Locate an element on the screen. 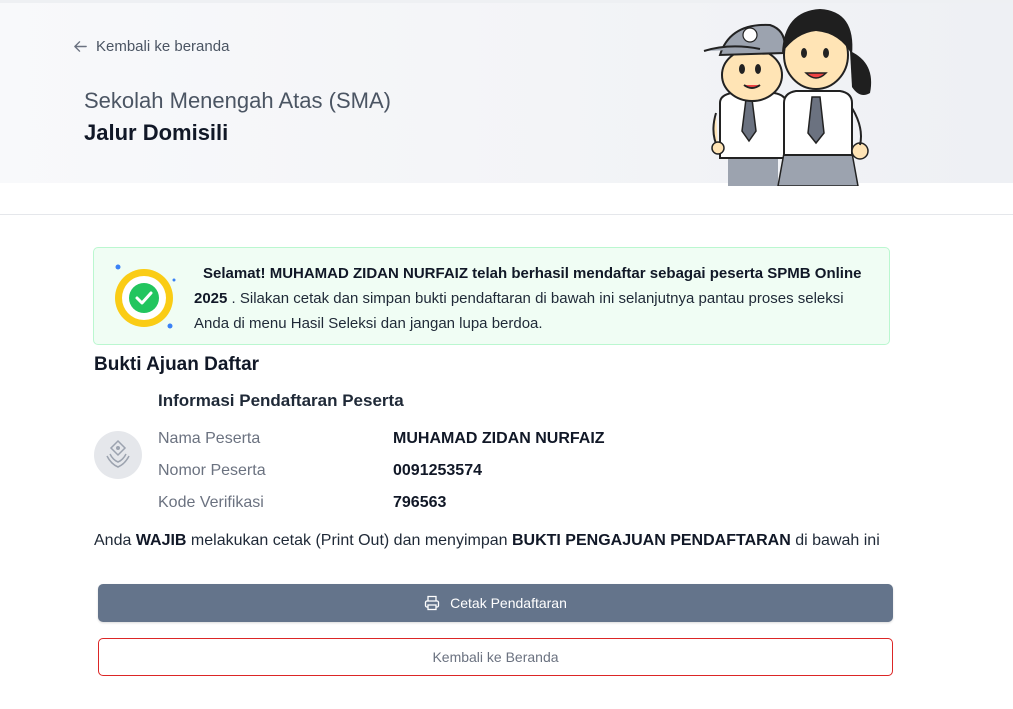  notice-text: di bawah ini is located at coordinates (835, 540).